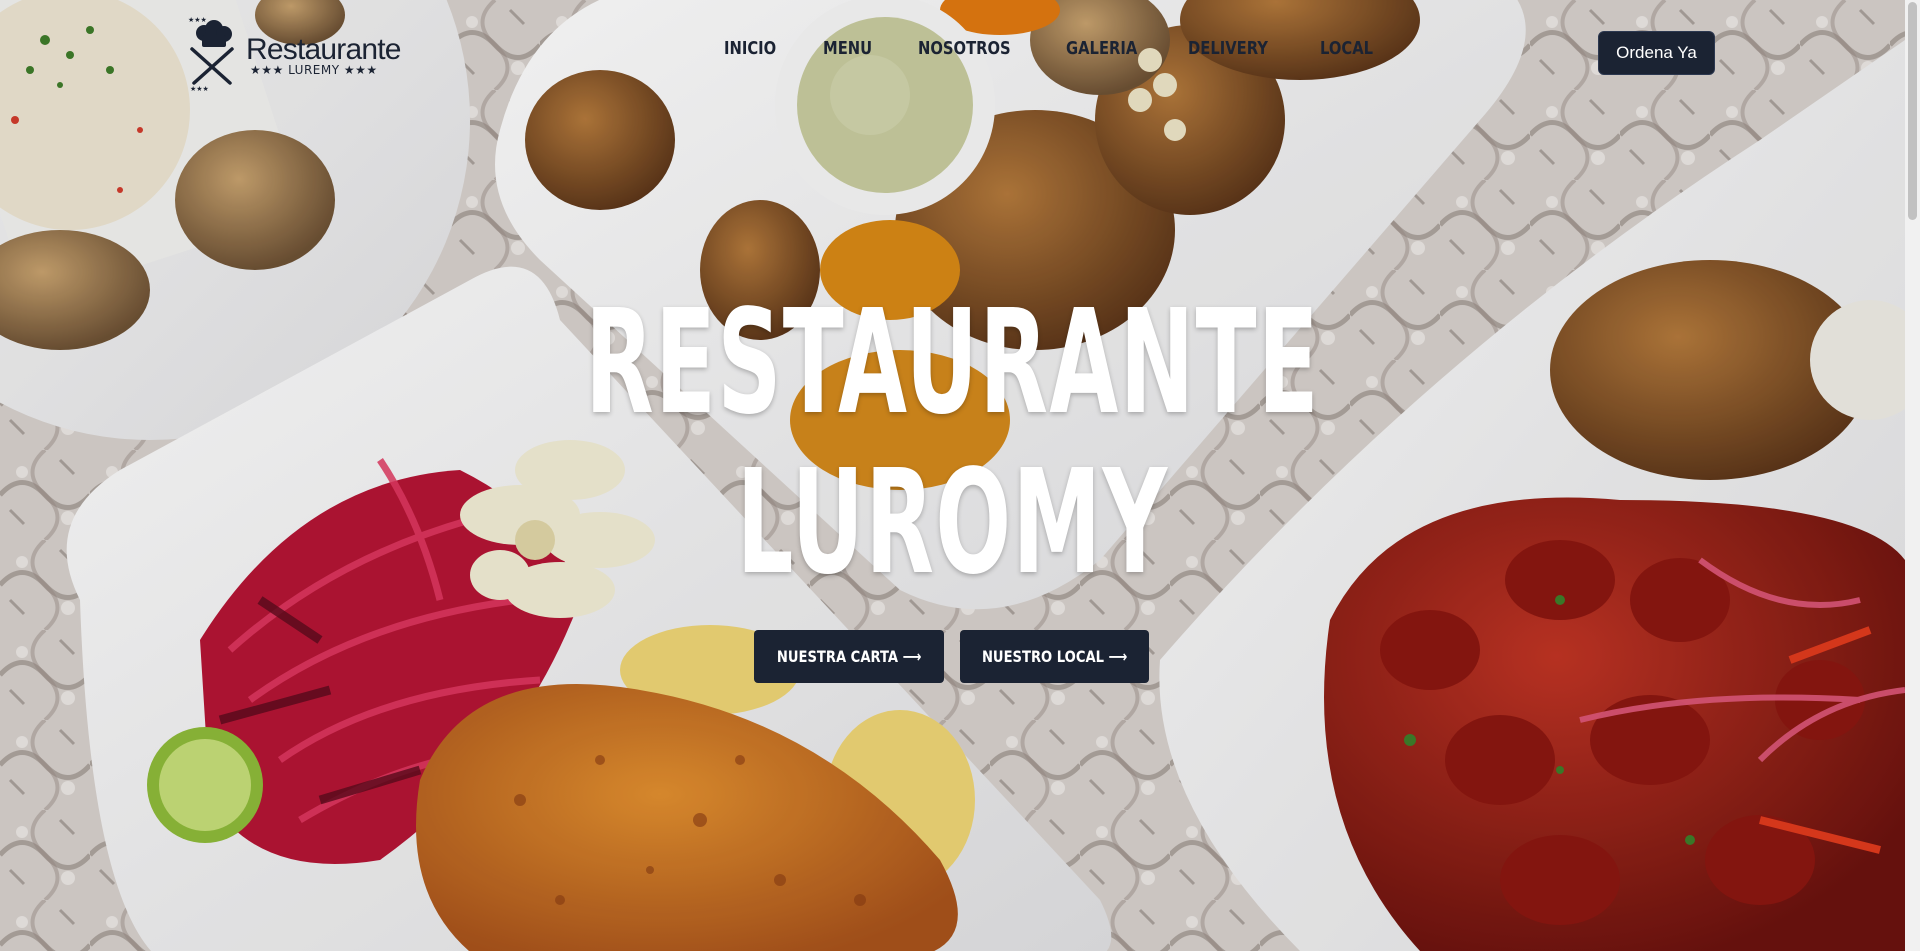  Describe the element at coordinates (952, 522) in the screenshot. I see `hero-title-line-2: LUROMY` at that location.